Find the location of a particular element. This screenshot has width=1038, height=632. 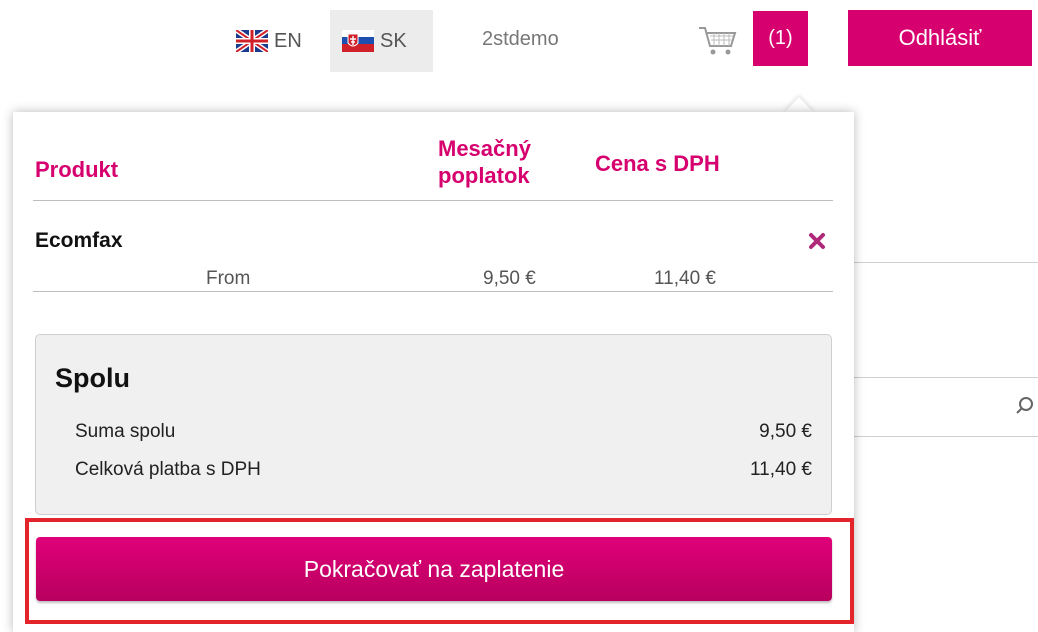

uk-flag-icon is located at coordinates (252, 41).